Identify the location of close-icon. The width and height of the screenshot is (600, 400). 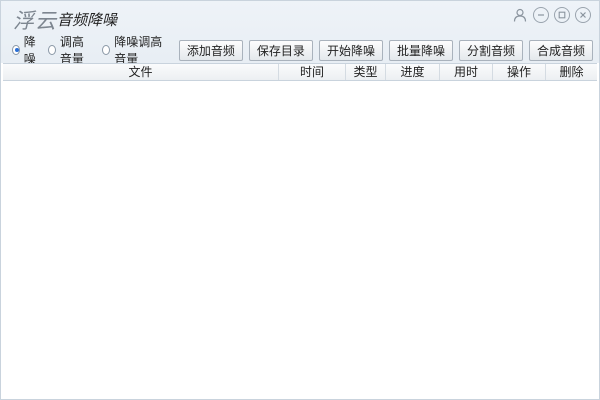
(583, 15).